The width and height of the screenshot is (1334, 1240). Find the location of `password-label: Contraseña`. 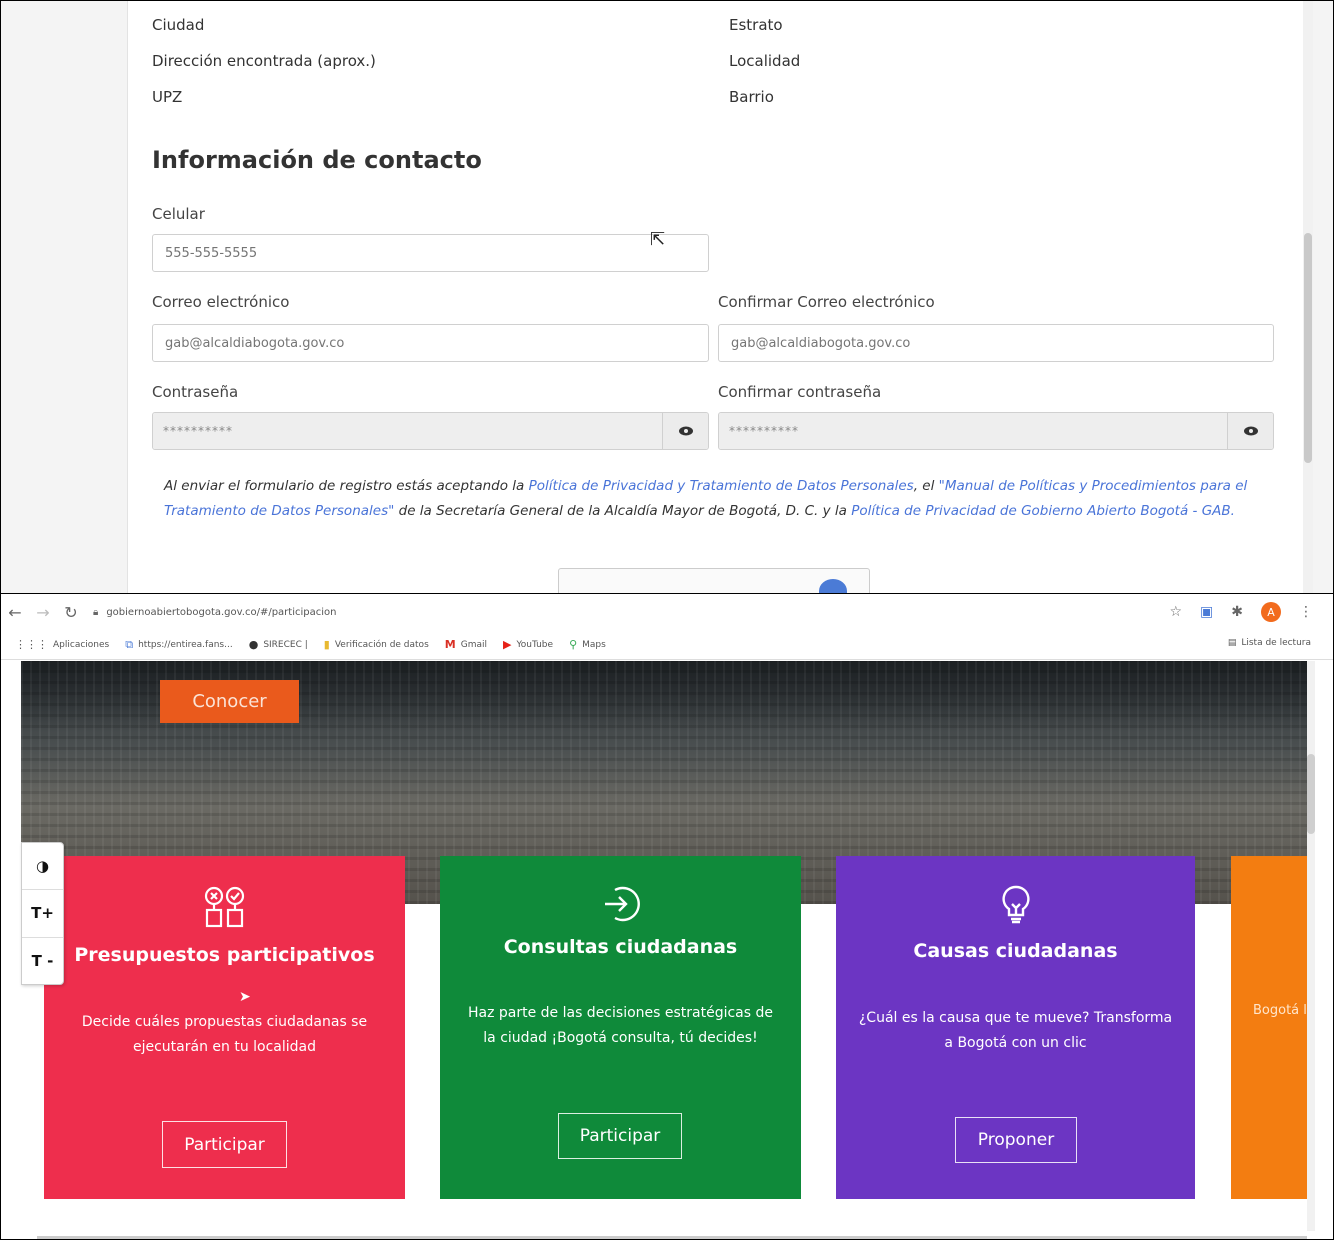

password-label: Contraseña is located at coordinates (195, 392).